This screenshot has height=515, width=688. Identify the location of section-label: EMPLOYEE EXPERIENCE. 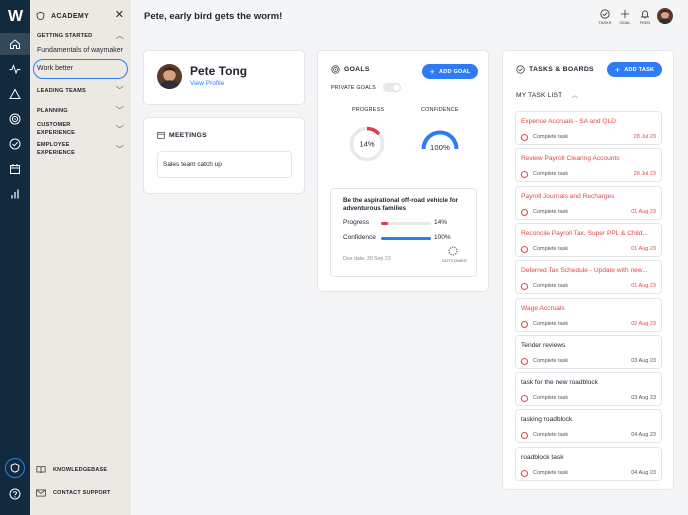
(56, 149).